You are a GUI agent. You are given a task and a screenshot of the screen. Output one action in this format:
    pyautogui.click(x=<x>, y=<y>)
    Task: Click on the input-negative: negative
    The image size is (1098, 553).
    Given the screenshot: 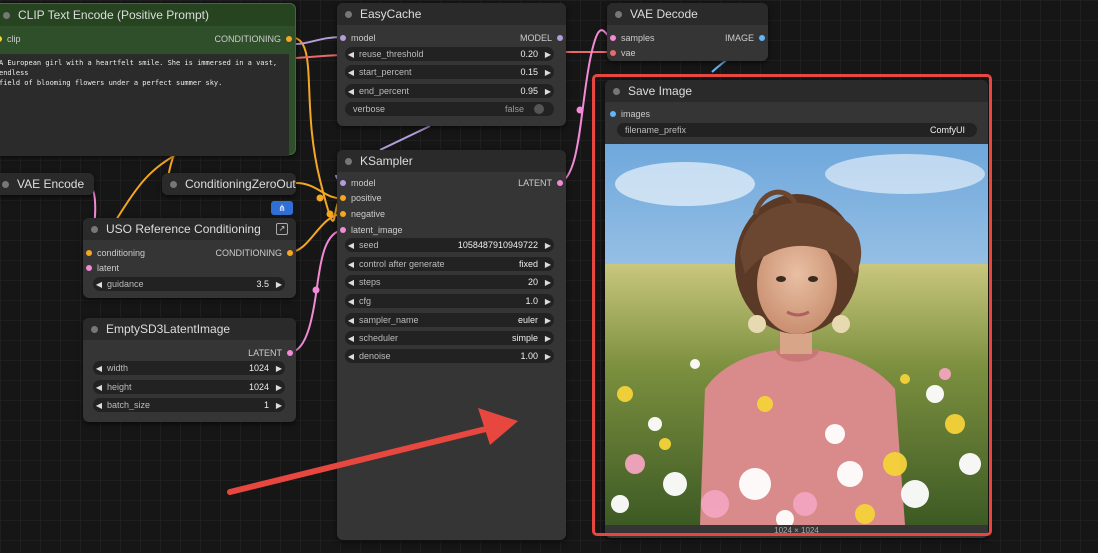 What is the action you would take?
    pyautogui.click(x=362, y=214)
    